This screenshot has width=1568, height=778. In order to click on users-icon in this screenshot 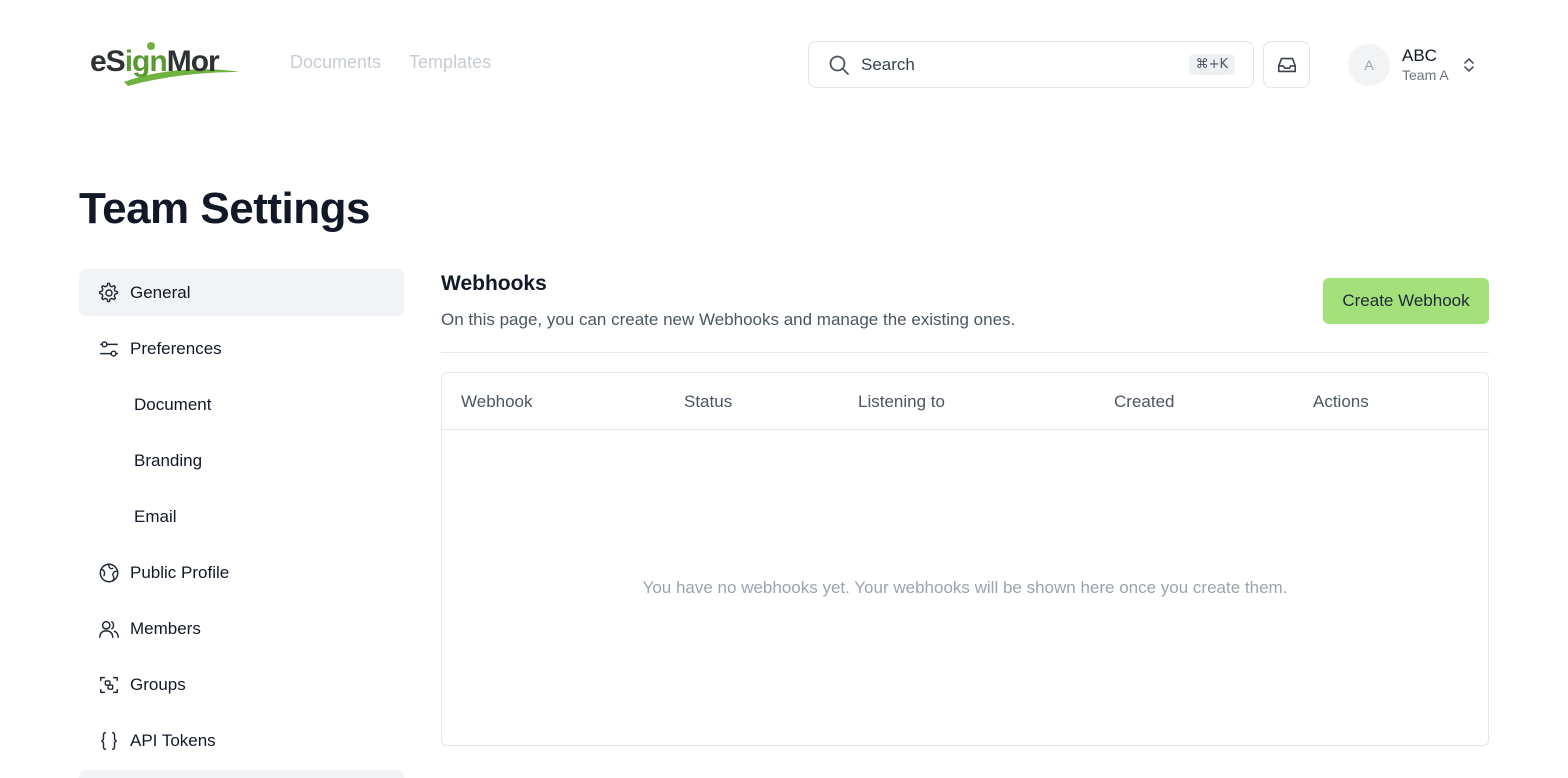, I will do `click(109, 629)`.